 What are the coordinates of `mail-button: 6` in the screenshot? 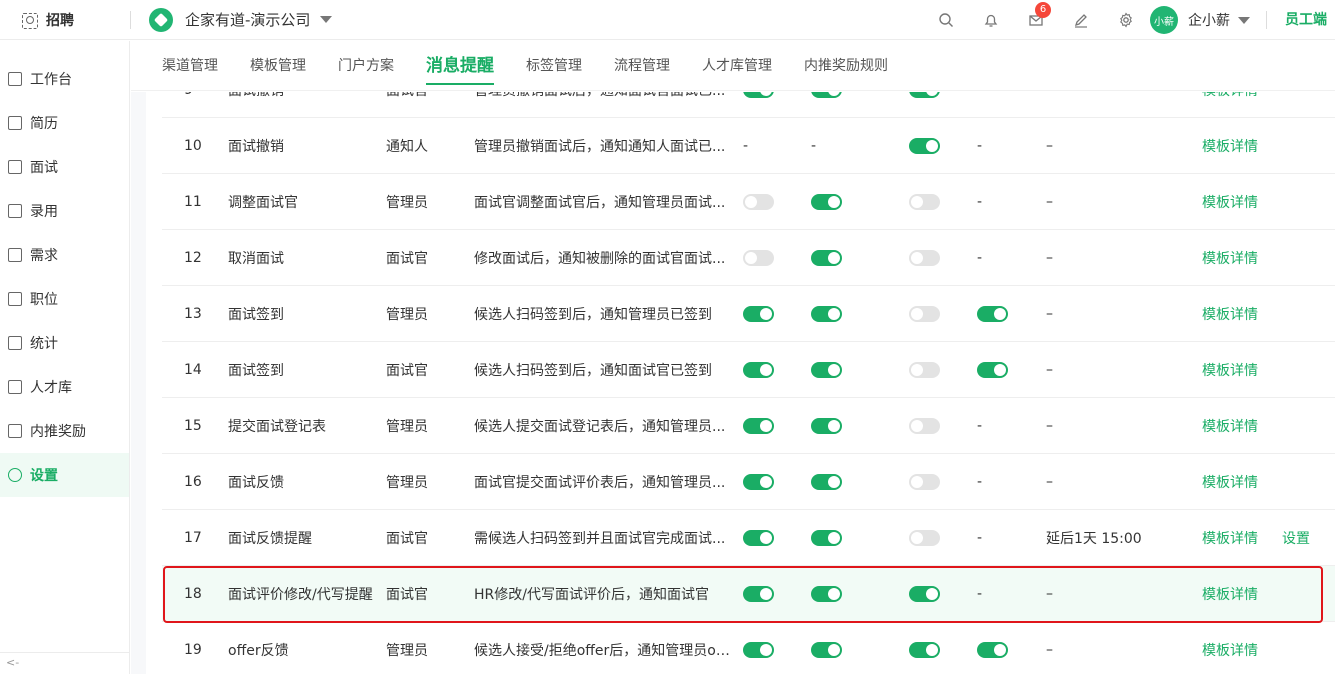 It's located at (1035, 20).